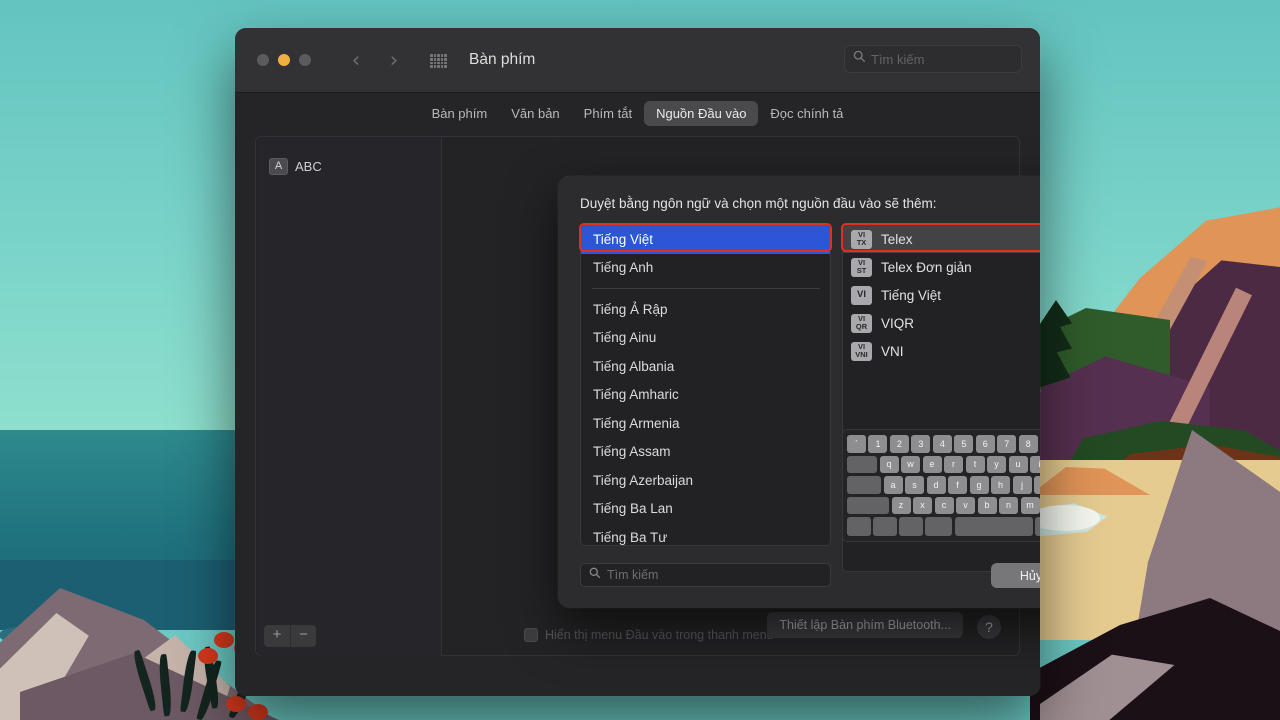 The height and width of the screenshot is (720, 1280). What do you see at coordinates (535, 113) in the screenshot?
I see `tab-text: Văn bản` at bounding box center [535, 113].